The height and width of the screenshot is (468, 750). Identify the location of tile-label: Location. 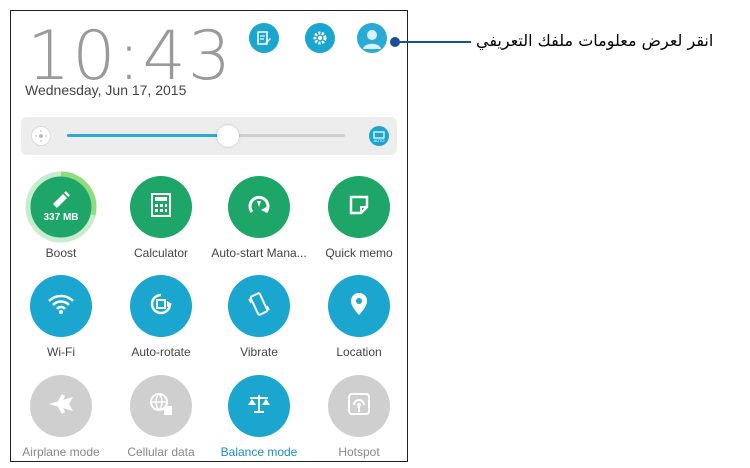
(359, 352).